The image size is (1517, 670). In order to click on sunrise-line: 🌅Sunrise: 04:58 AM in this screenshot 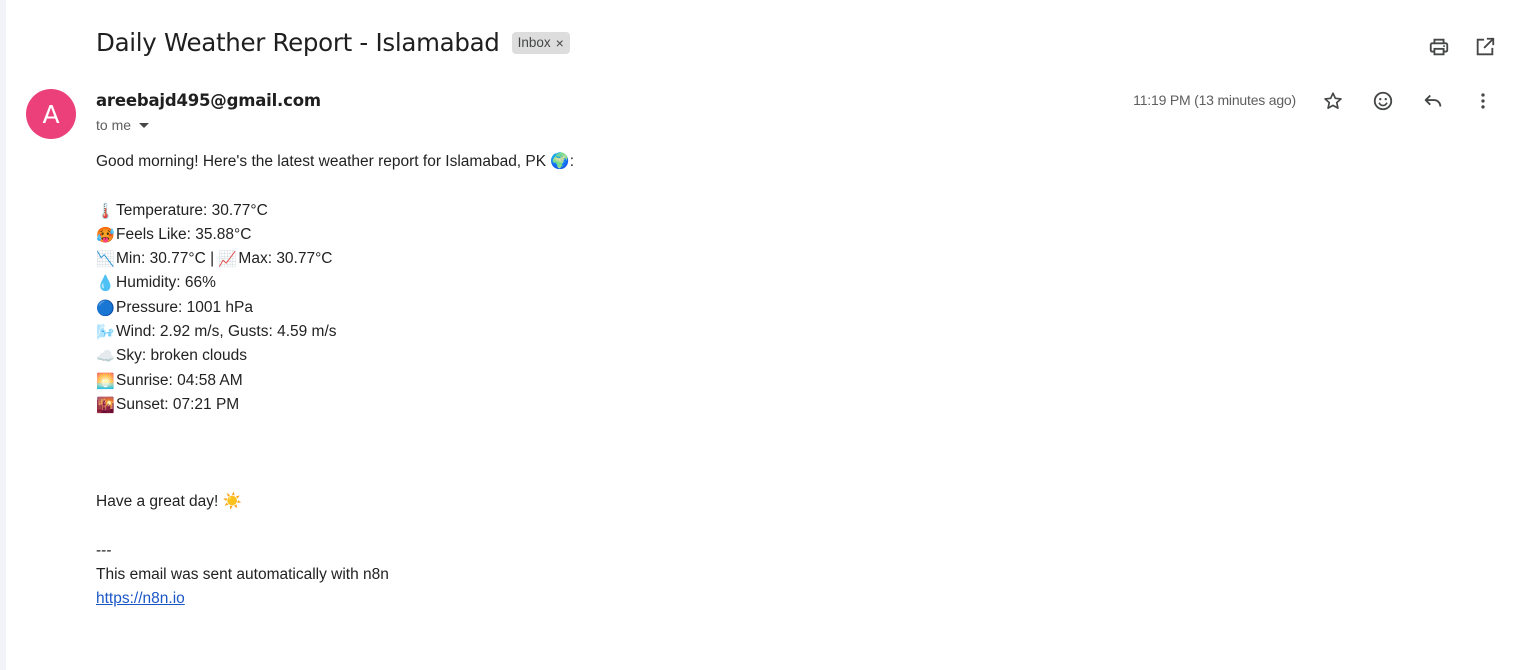, I will do `click(335, 381)`.